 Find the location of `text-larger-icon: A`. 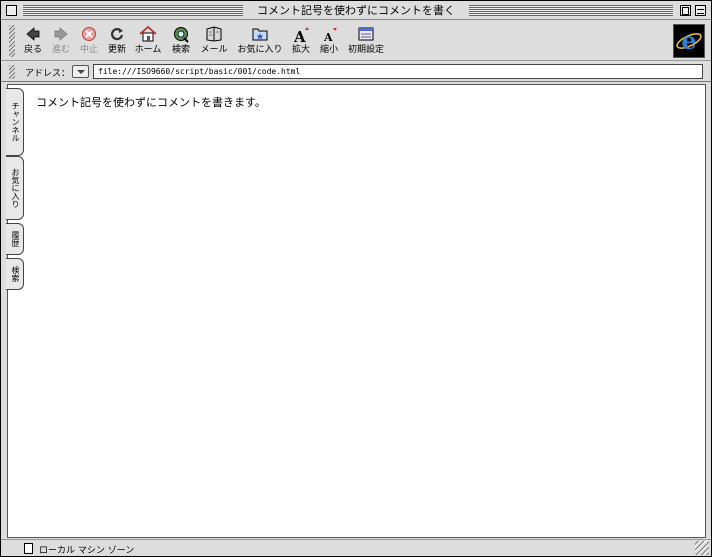

text-larger-icon: A is located at coordinates (301, 34).